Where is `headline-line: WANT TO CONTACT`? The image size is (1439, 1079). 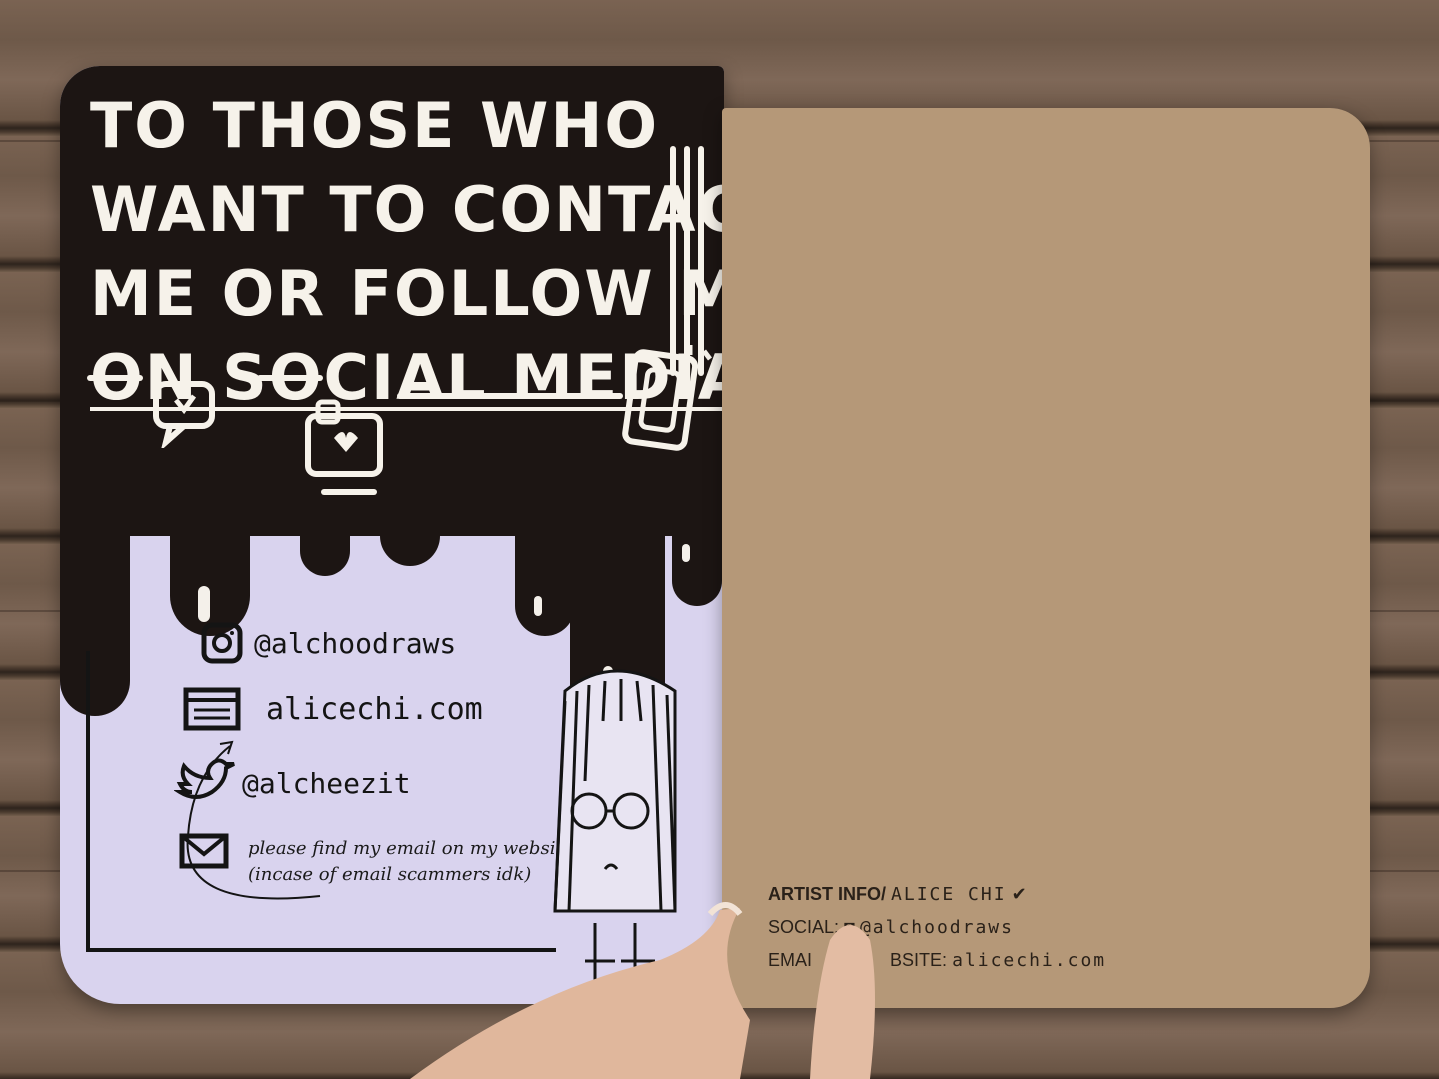
headline-line: WANT TO CONTACT is located at coordinates (407, 209).